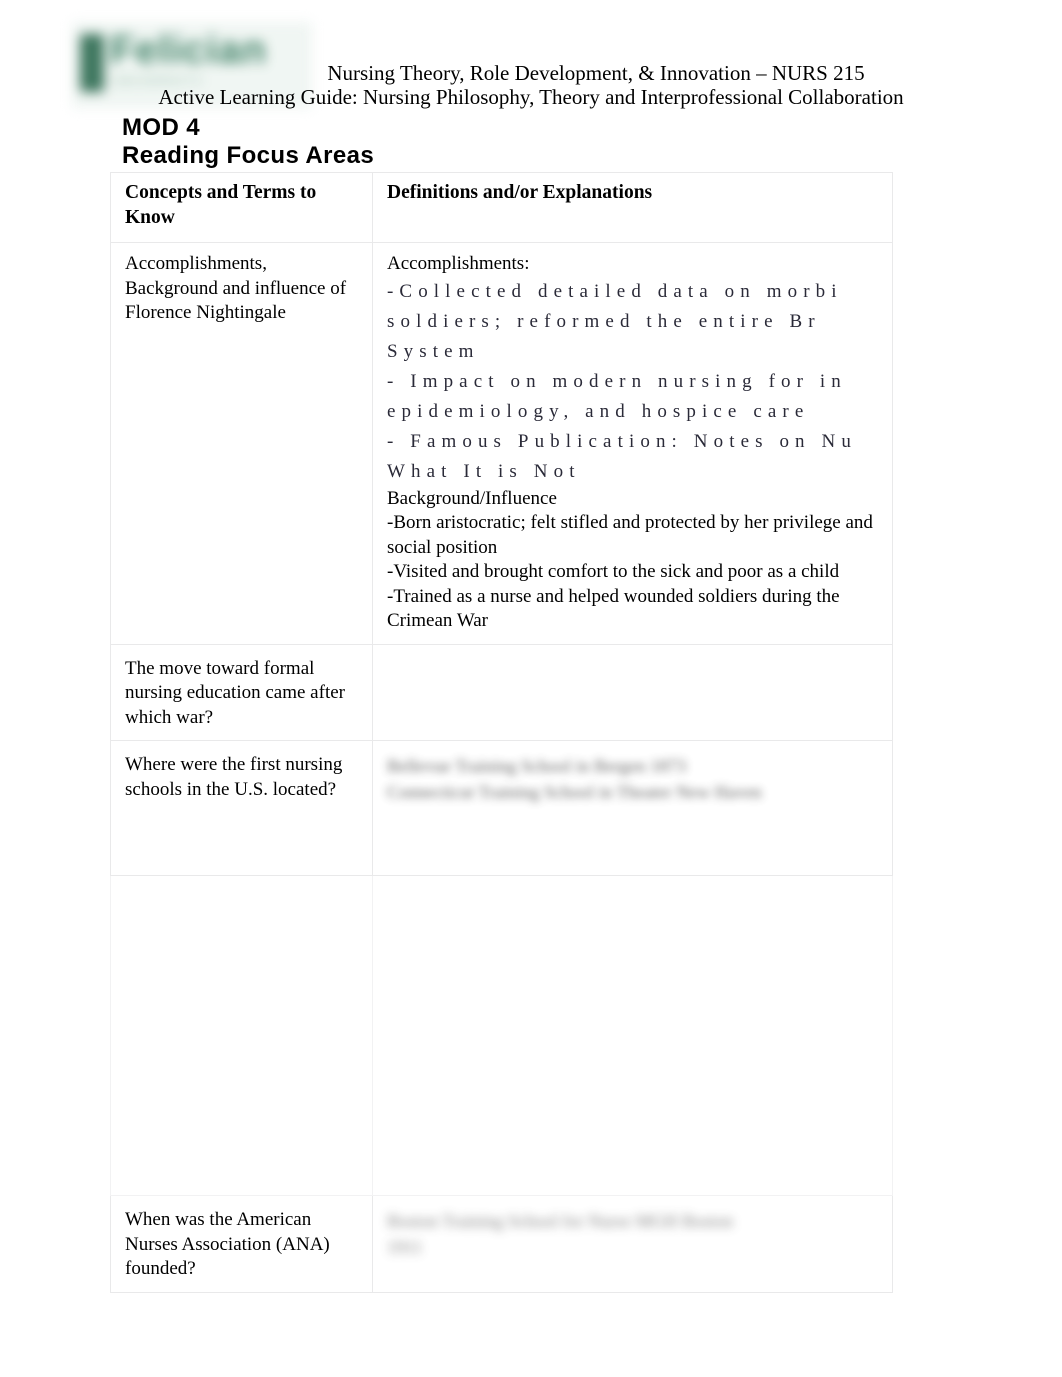 The image size is (1062, 1377). Describe the element at coordinates (405, 1247) in the screenshot. I see `blurred-answer-line: 1911` at that location.